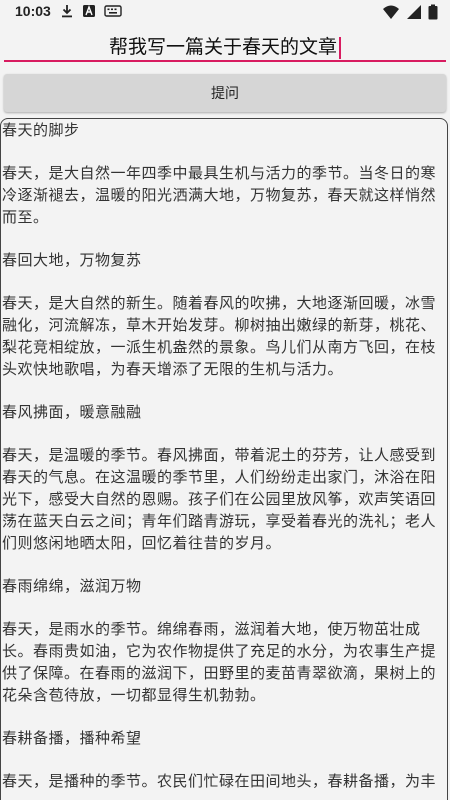 The image size is (450, 800). What do you see at coordinates (72, 260) in the screenshot?
I see `answer-heading: 春回大地，万物复苏` at bounding box center [72, 260].